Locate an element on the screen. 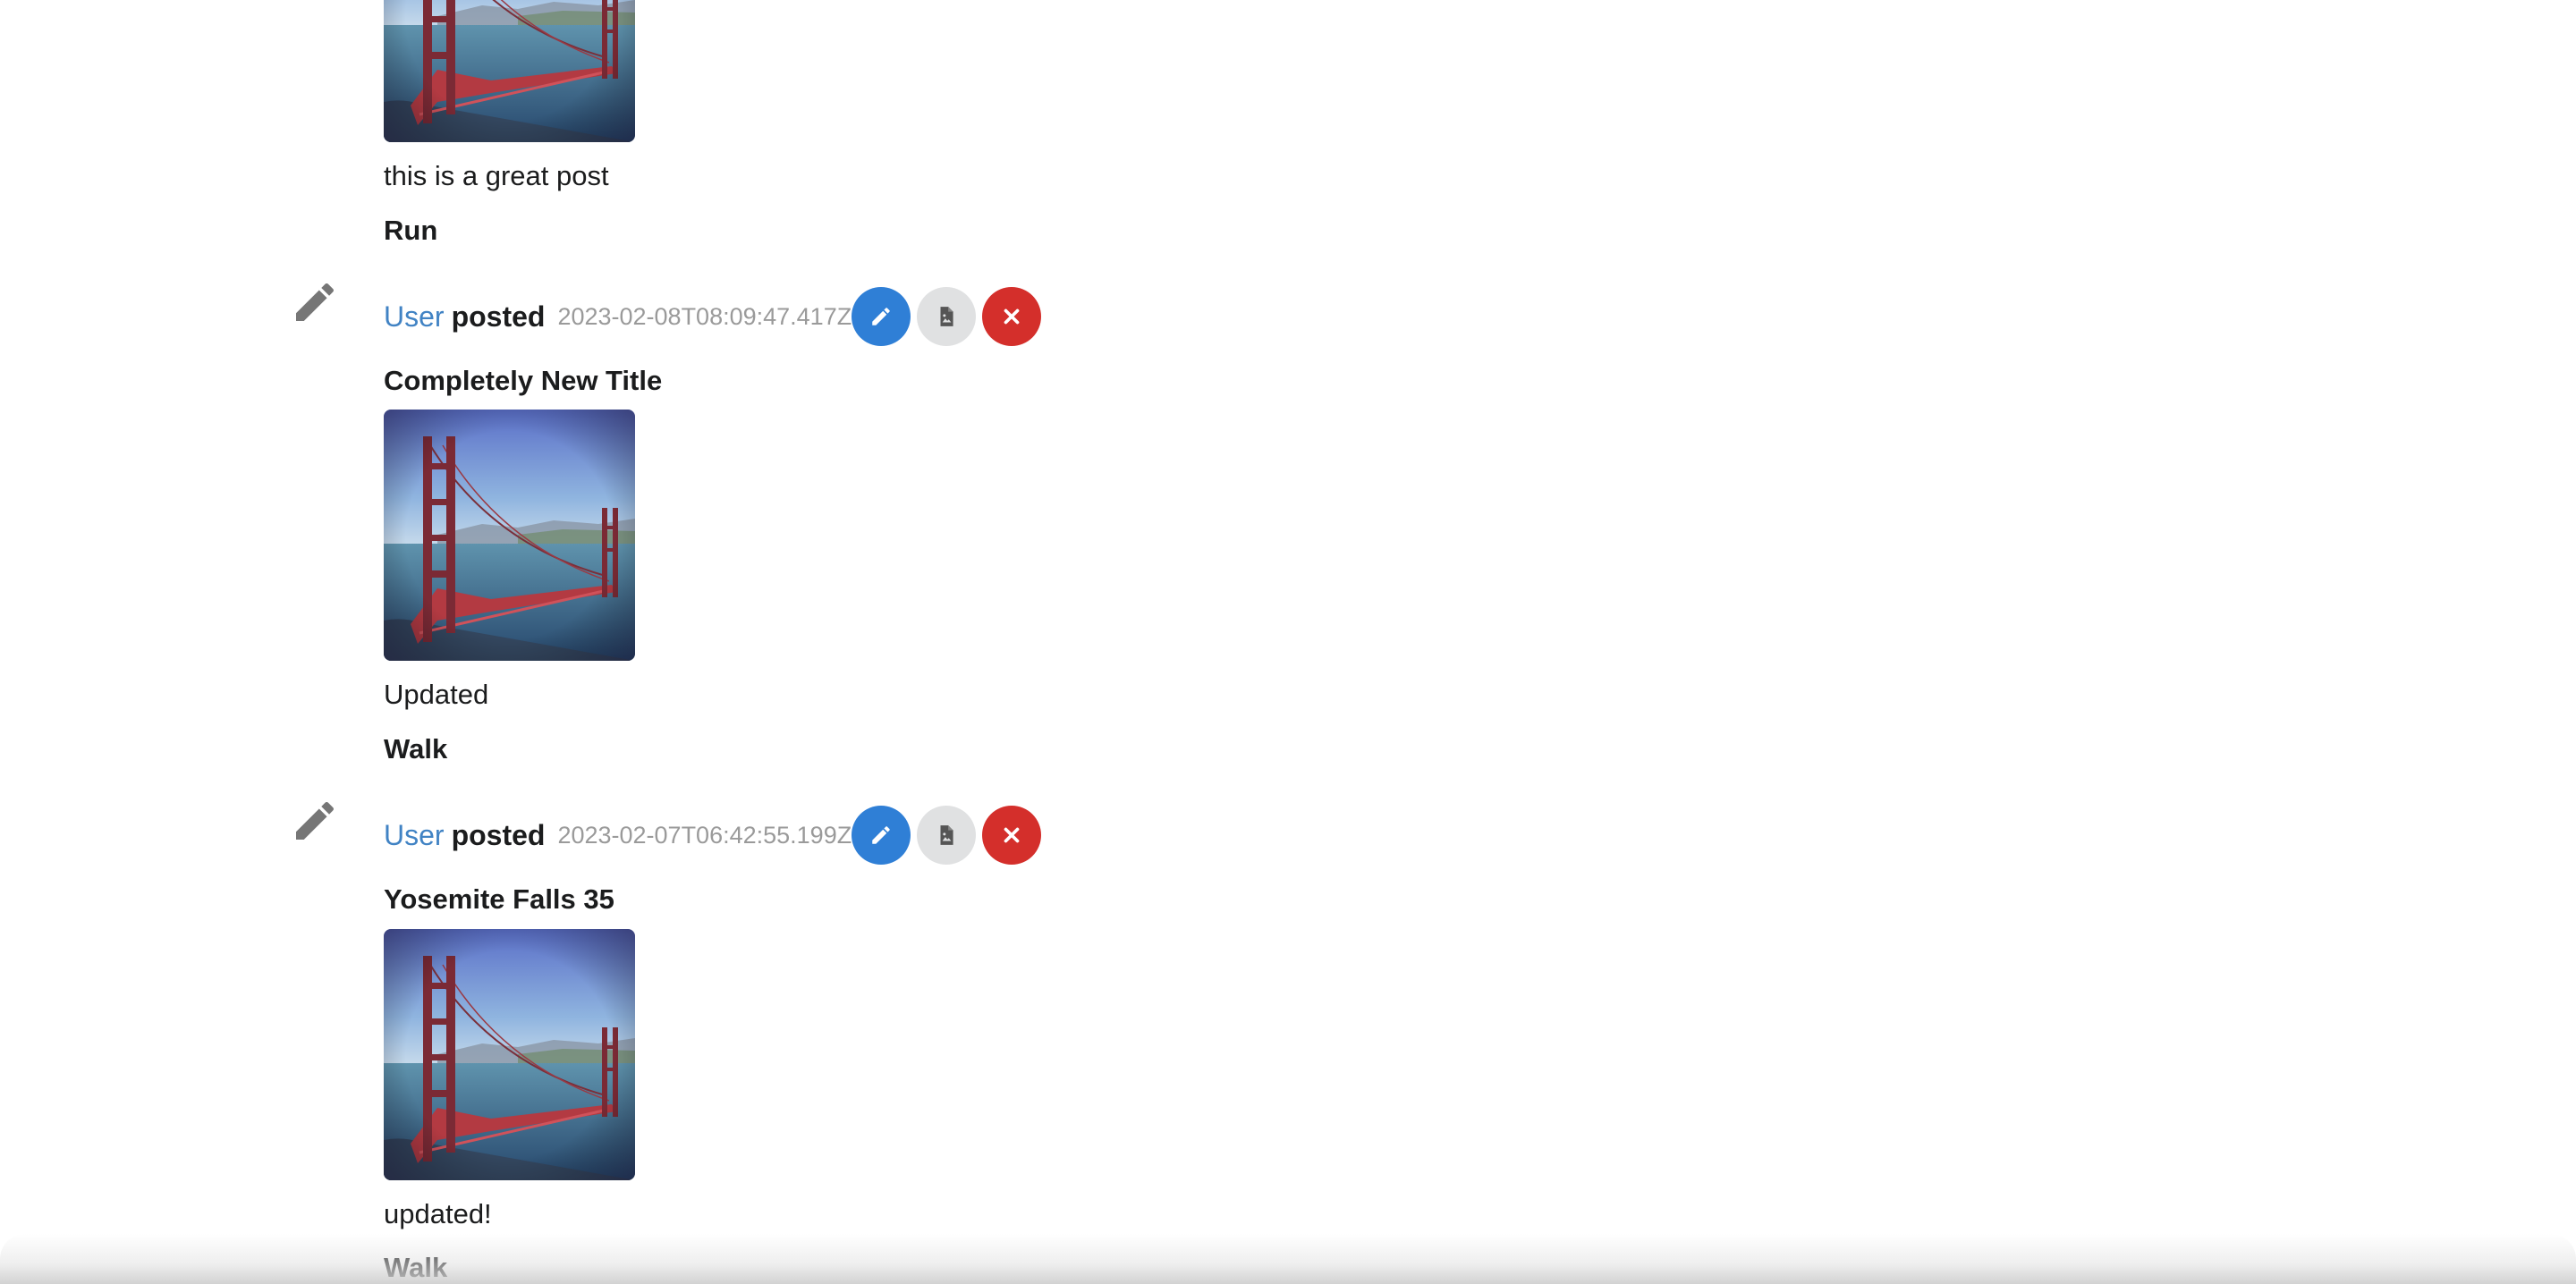 The height and width of the screenshot is (1284, 2576). post-tag: Run is located at coordinates (411, 231).